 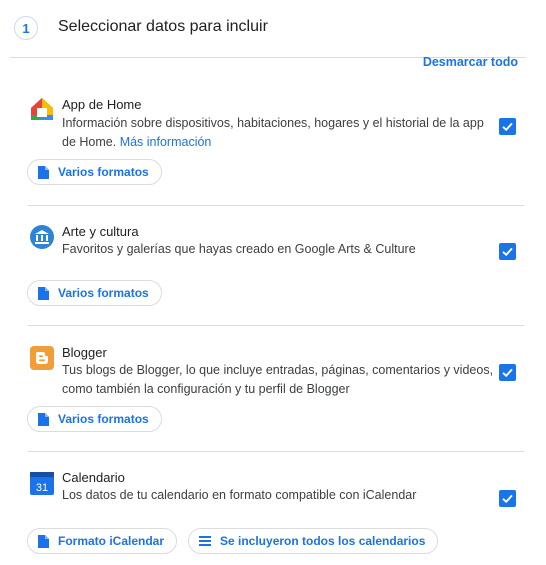 I want to click on calendar-icon: 31, so click(x=42, y=483).